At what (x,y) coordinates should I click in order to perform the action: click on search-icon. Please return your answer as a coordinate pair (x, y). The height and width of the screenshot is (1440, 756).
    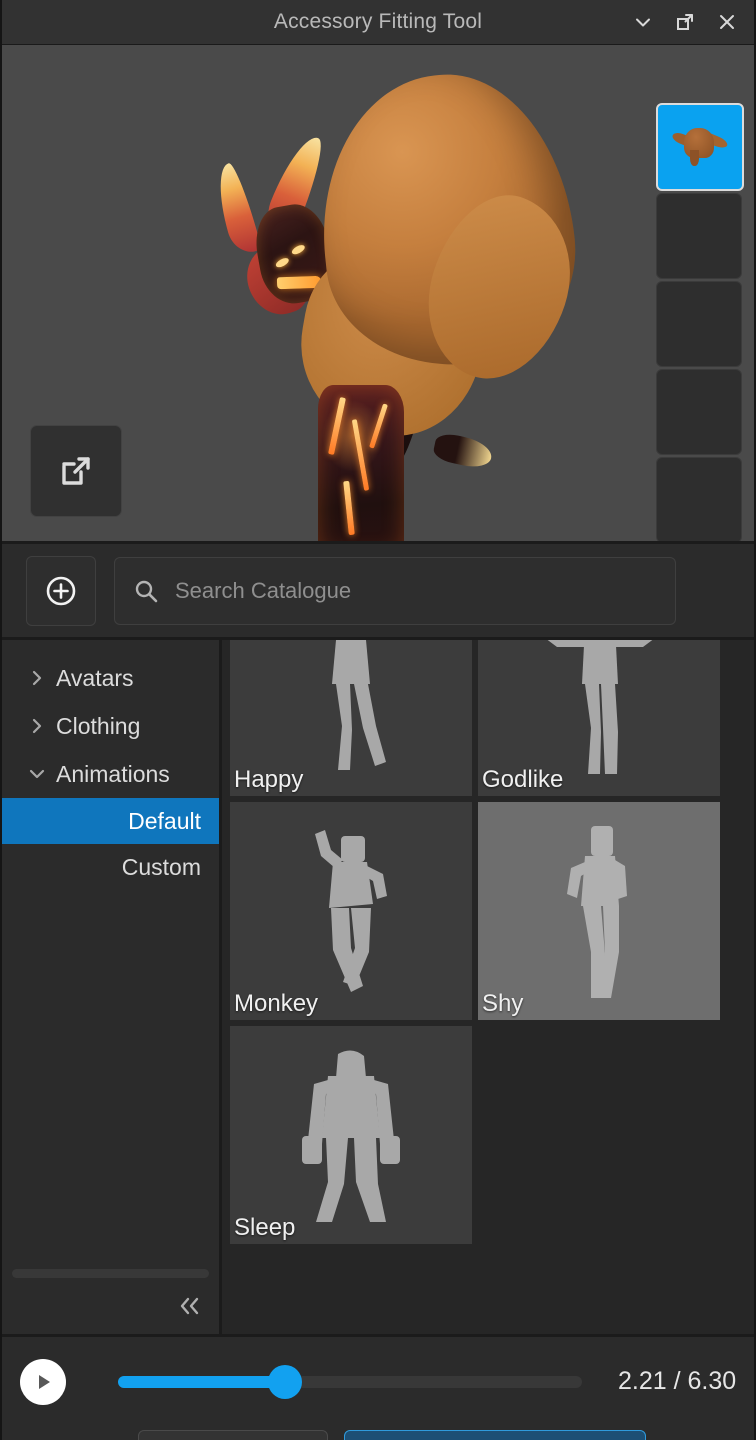
    Looking at the image, I should click on (146, 591).